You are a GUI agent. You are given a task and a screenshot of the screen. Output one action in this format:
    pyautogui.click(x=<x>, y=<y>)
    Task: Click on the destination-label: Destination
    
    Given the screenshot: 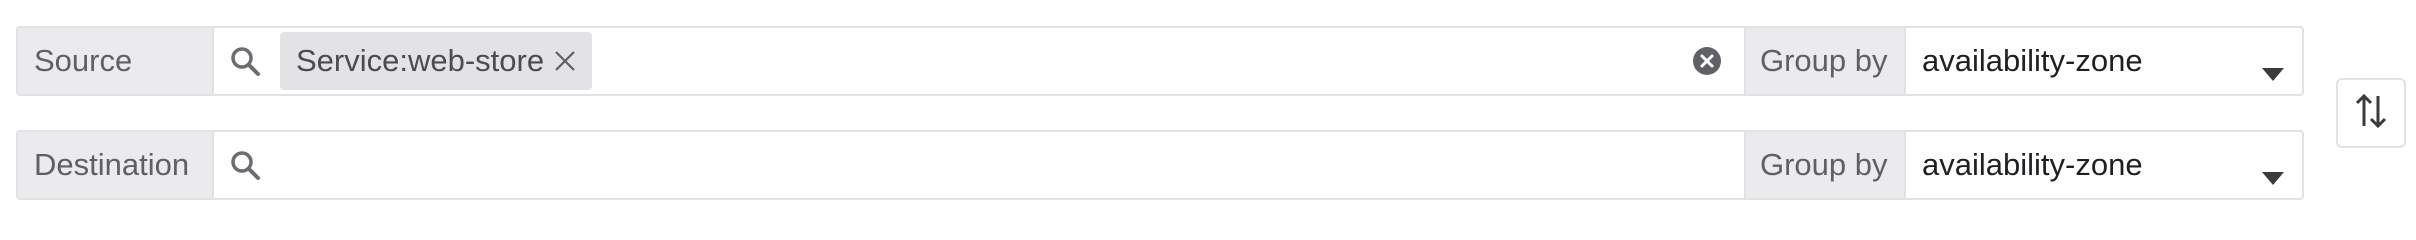 What is the action you would take?
    pyautogui.click(x=116, y=165)
    